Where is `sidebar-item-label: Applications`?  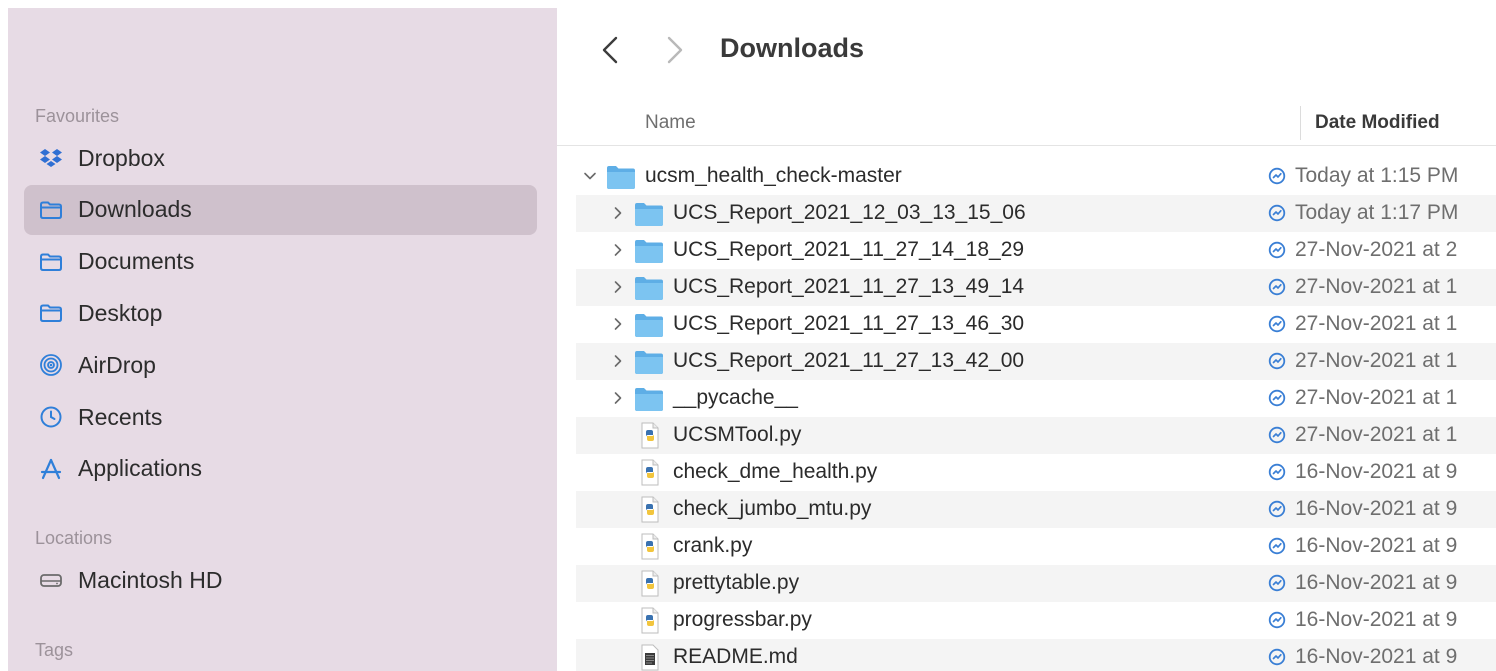 sidebar-item-label: Applications is located at coordinates (140, 468).